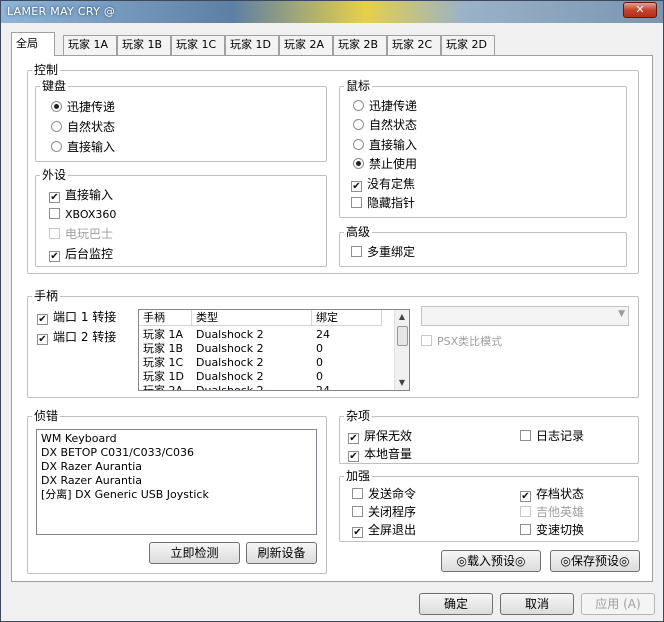 This screenshot has height=622, width=664. I want to click on chevron-down-icon: ▼, so click(621, 314).